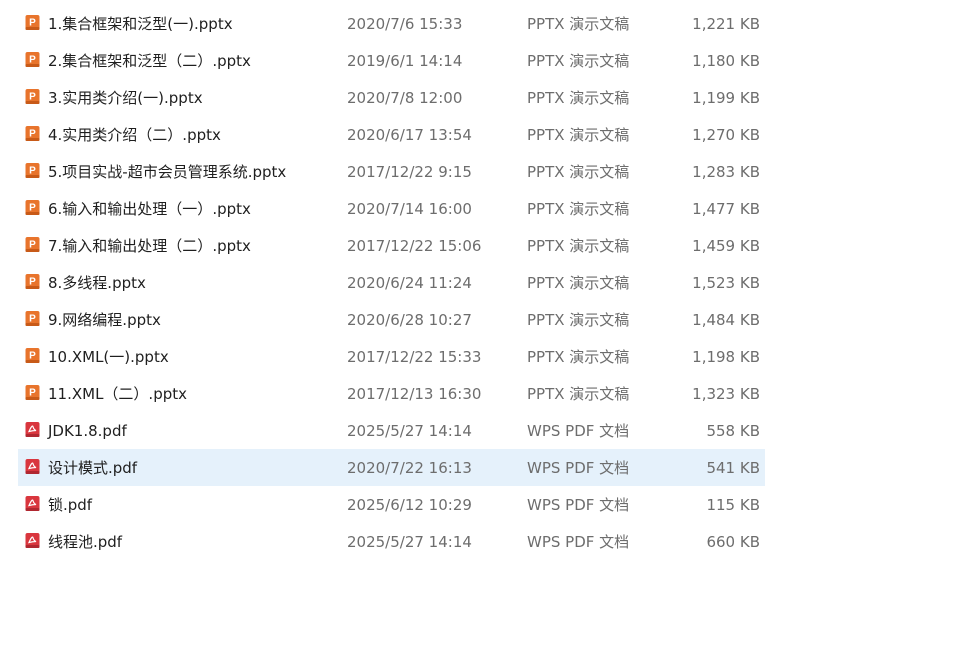 The image size is (965, 651). Describe the element at coordinates (87, 431) in the screenshot. I see `file-name: JDK1.8.pdf` at that location.